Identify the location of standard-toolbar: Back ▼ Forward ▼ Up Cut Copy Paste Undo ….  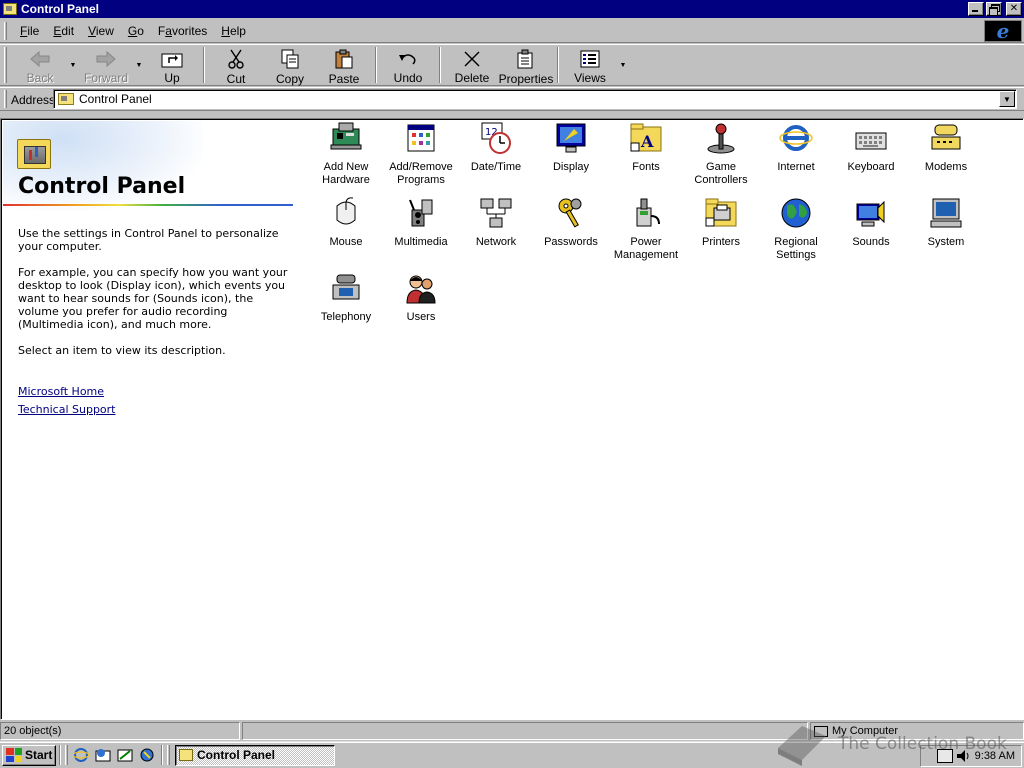
(512, 65).